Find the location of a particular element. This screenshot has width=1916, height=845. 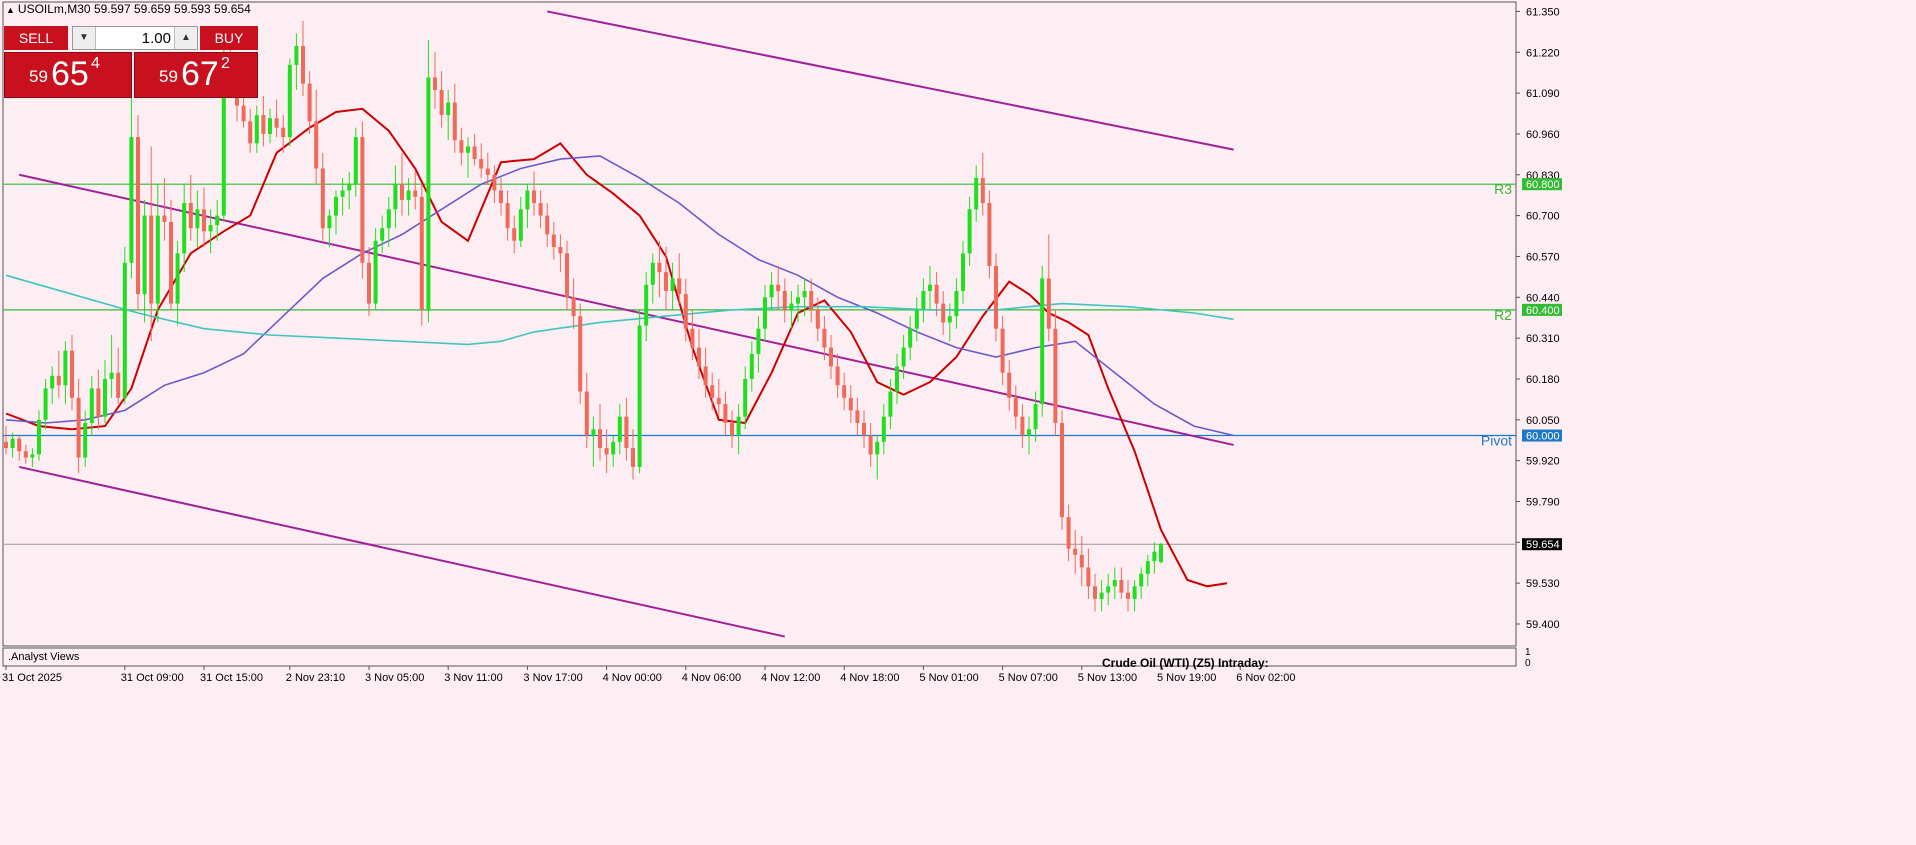

collapse-triangle-icon: ▲ is located at coordinates (10, 10).